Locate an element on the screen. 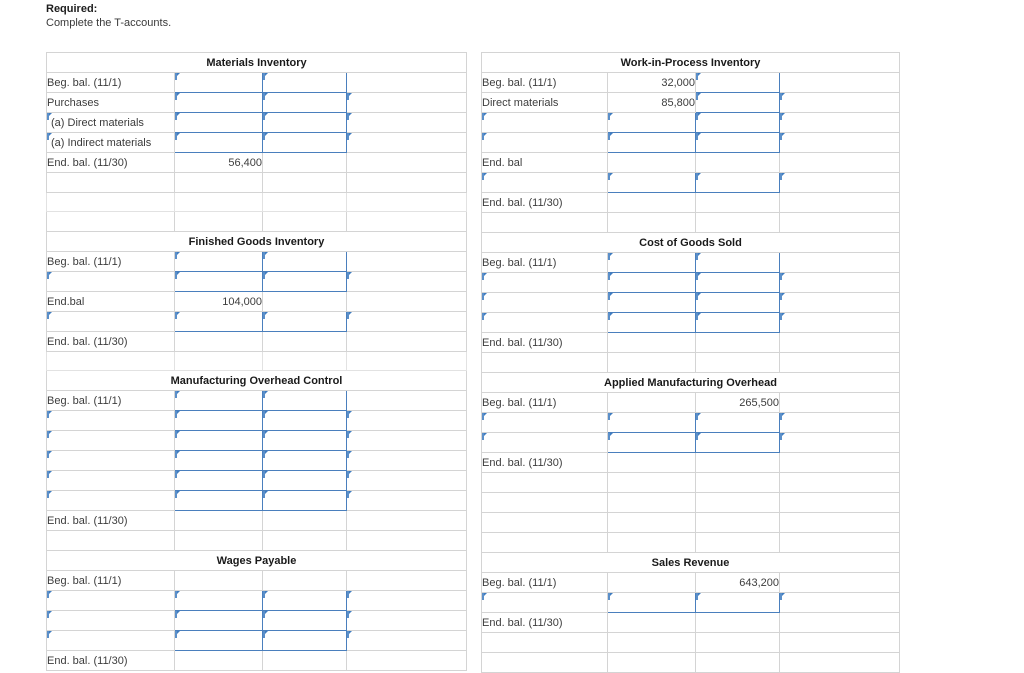  value-cell is located at coordinates (651, 542).